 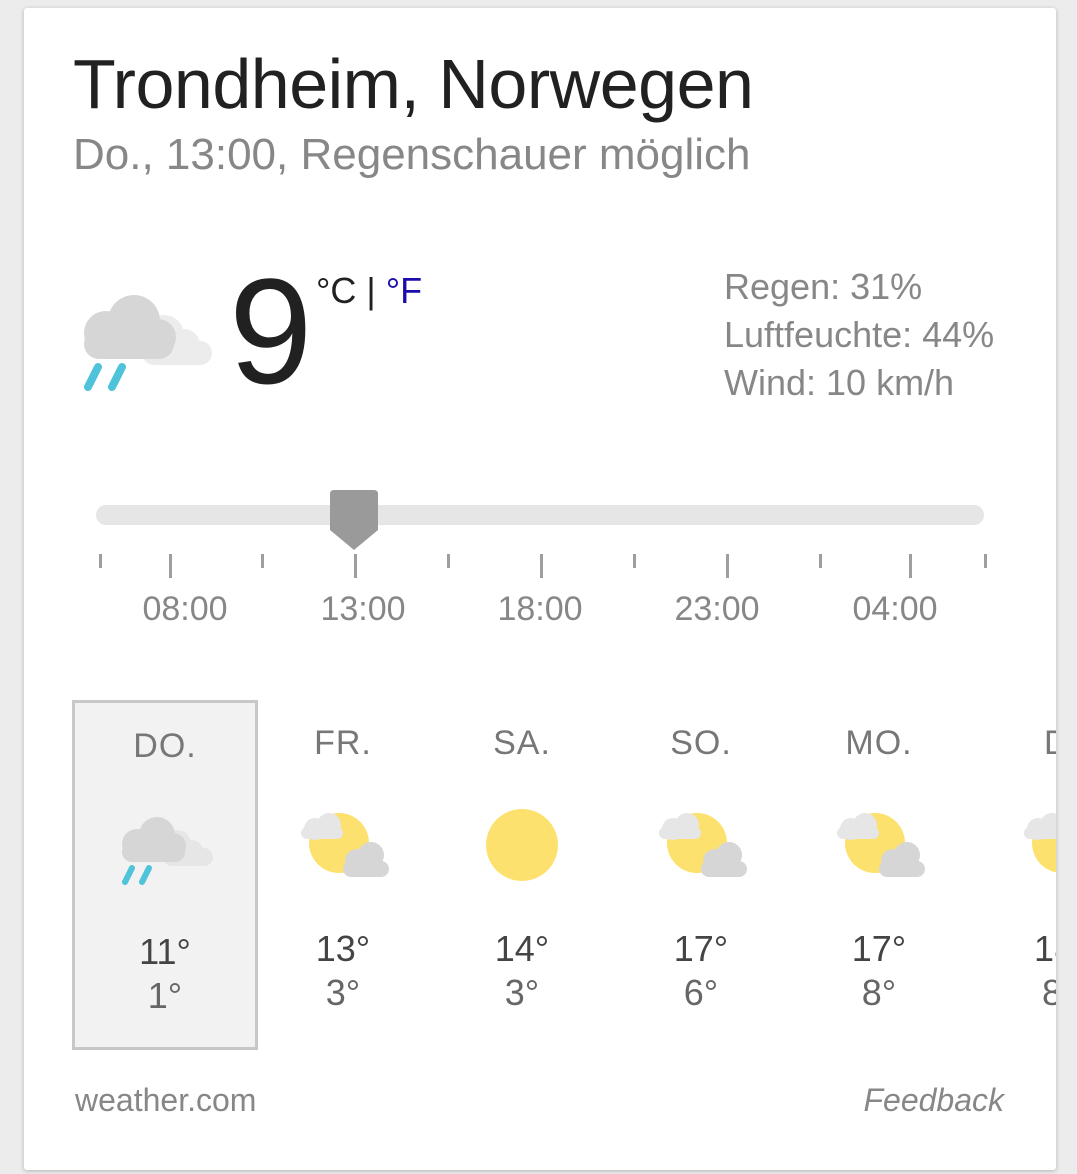 I want to click on humidity: Luftfeuchte: 44%, so click(x=859, y=334).